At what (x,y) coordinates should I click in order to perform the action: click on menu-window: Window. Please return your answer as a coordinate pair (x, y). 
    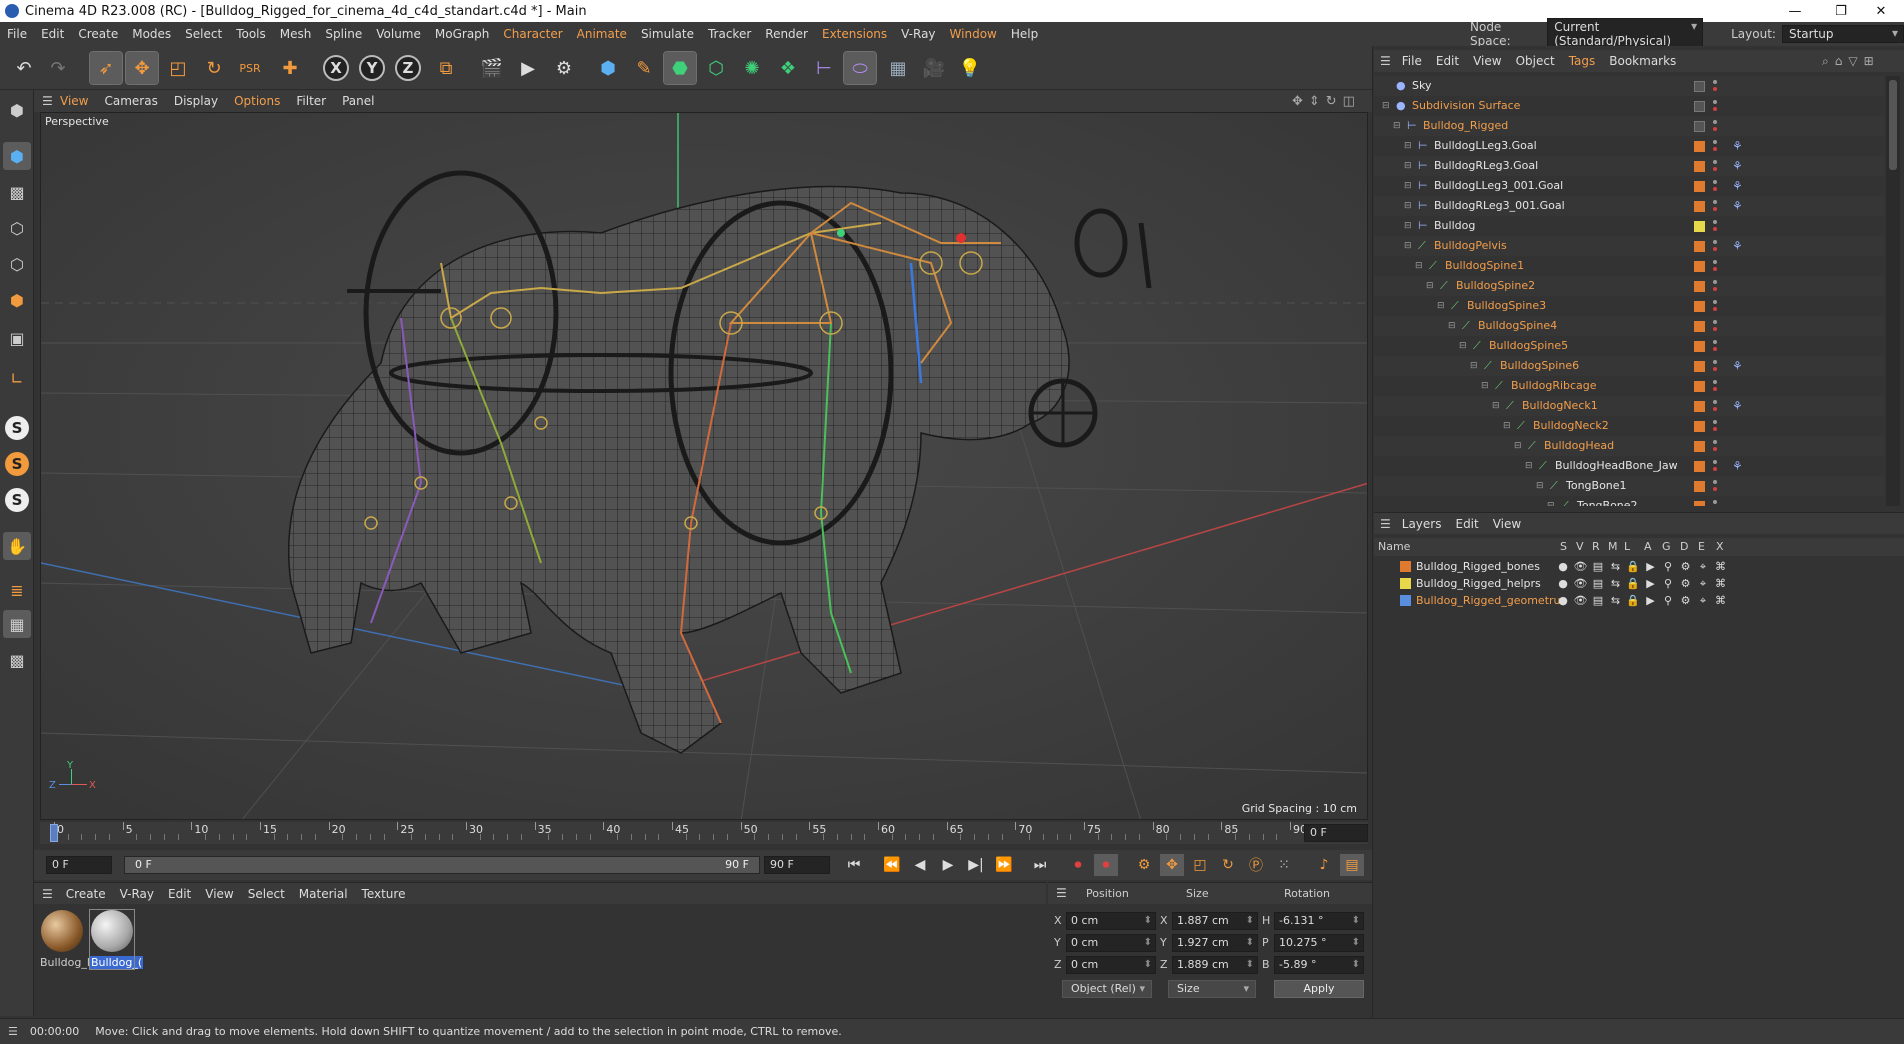
    Looking at the image, I should click on (973, 34).